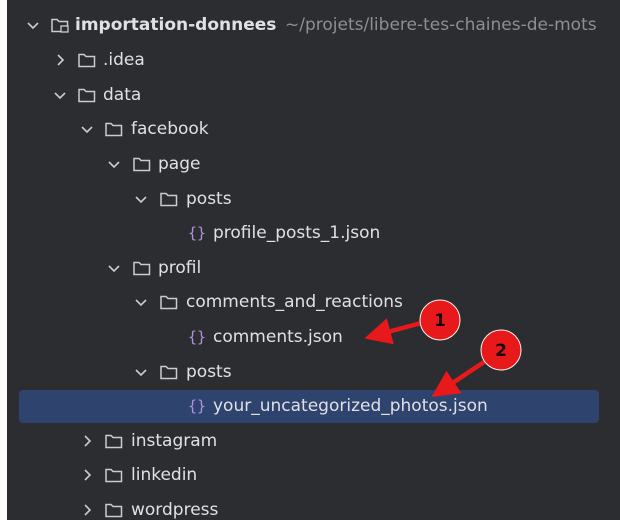 This screenshot has height=520, width=620. What do you see at coordinates (164, 475) in the screenshot?
I see `tree-item-label: linkedin` at bounding box center [164, 475].